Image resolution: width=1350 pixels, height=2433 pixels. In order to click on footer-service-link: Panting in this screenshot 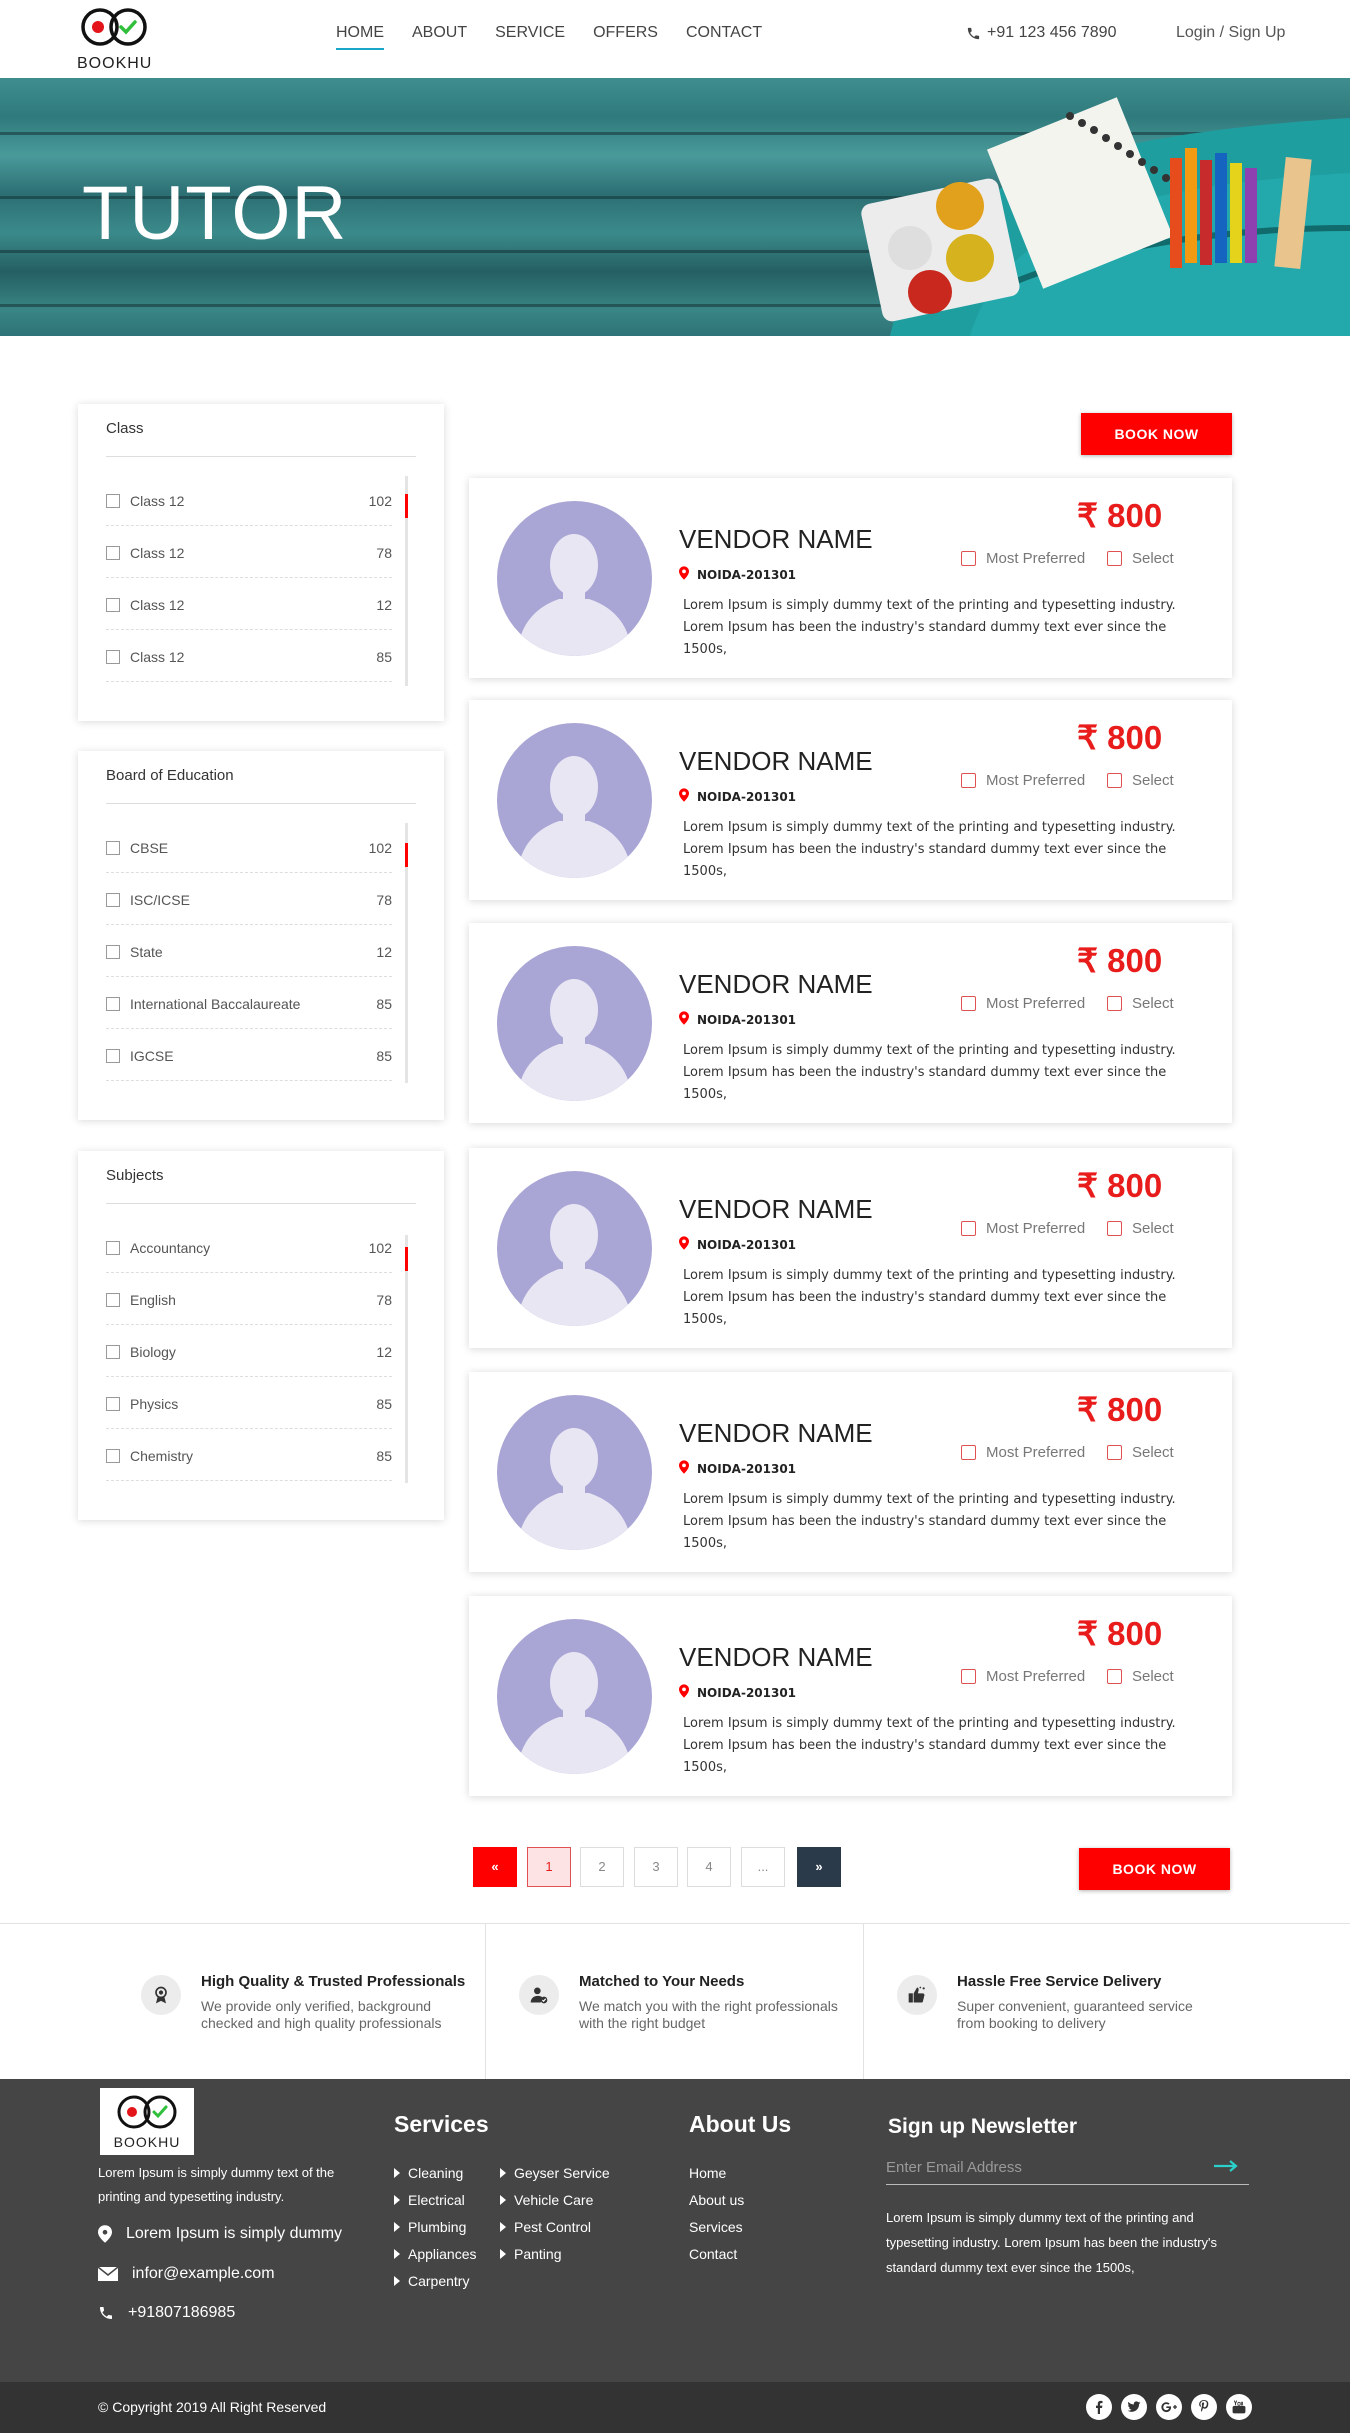, I will do `click(530, 2254)`.